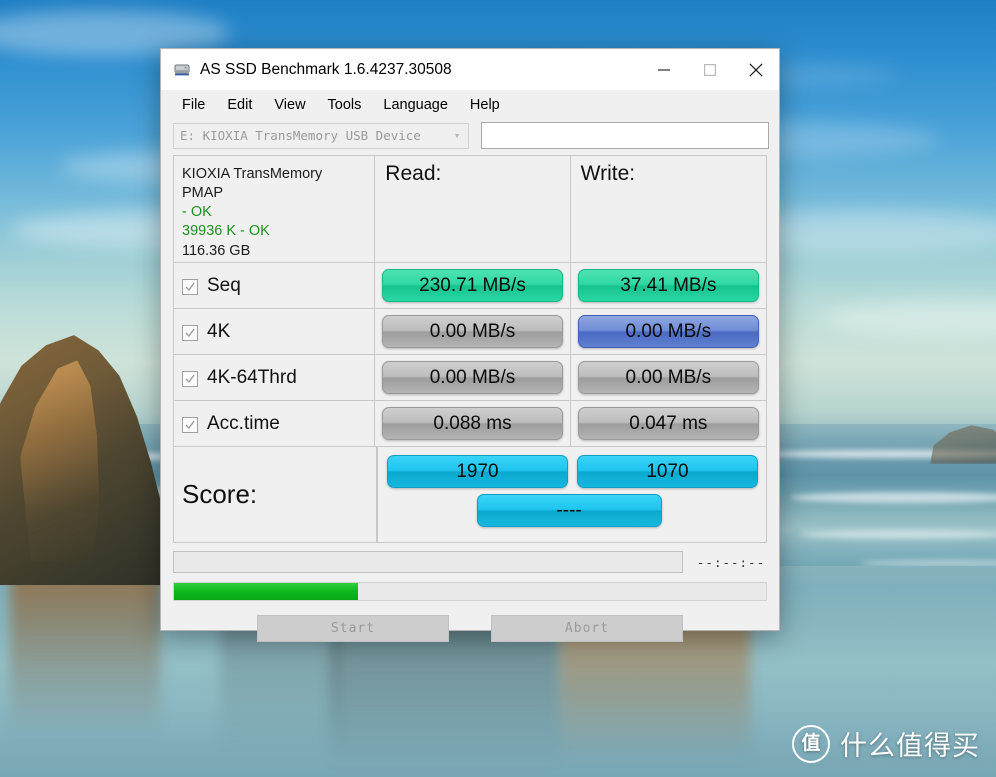  I want to click on fourk64-read-value: 0.00 MB/s, so click(472, 377).